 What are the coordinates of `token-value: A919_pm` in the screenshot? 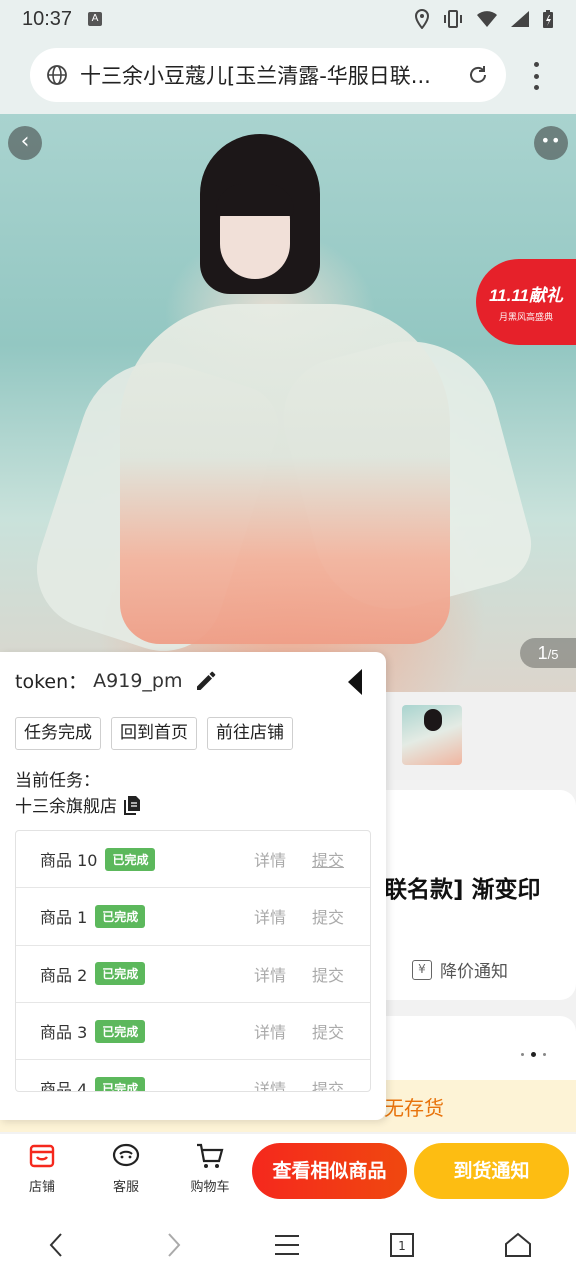 It's located at (138, 680).